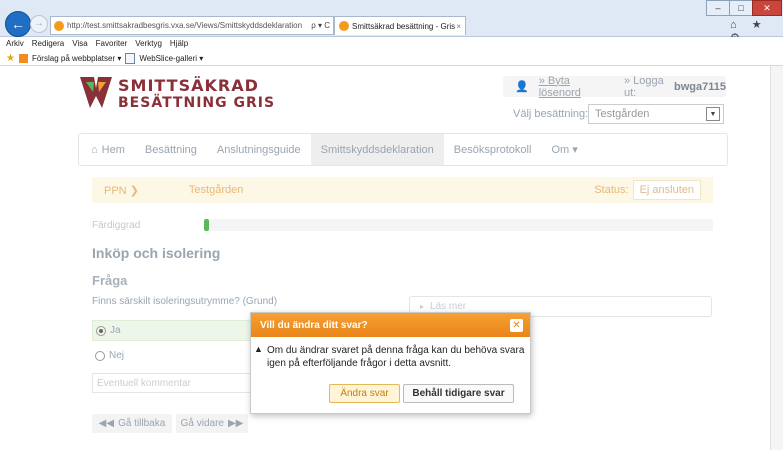  Describe the element at coordinates (23, 58) in the screenshot. I see `suggested-sites-icon` at that location.